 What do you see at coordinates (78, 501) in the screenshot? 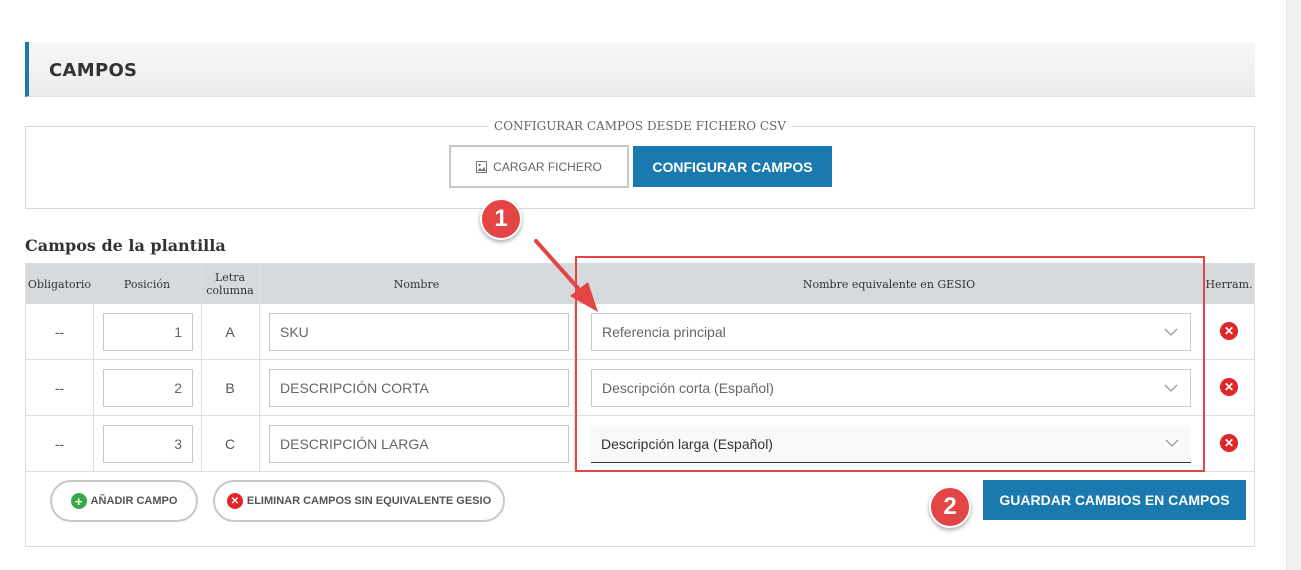
I see `plus-icon: +` at bounding box center [78, 501].